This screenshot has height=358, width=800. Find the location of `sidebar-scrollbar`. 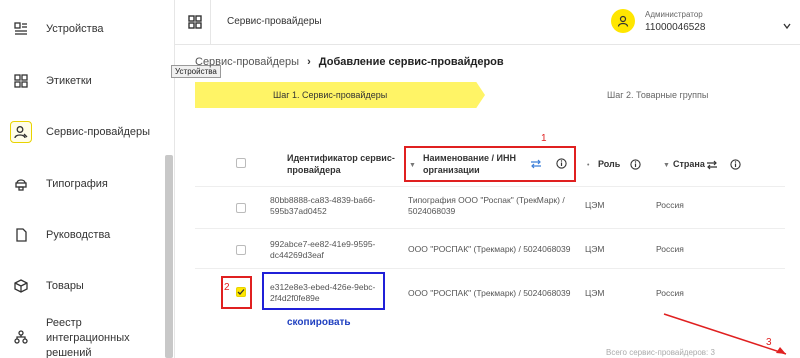

sidebar-scrollbar is located at coordinates (169, 256).